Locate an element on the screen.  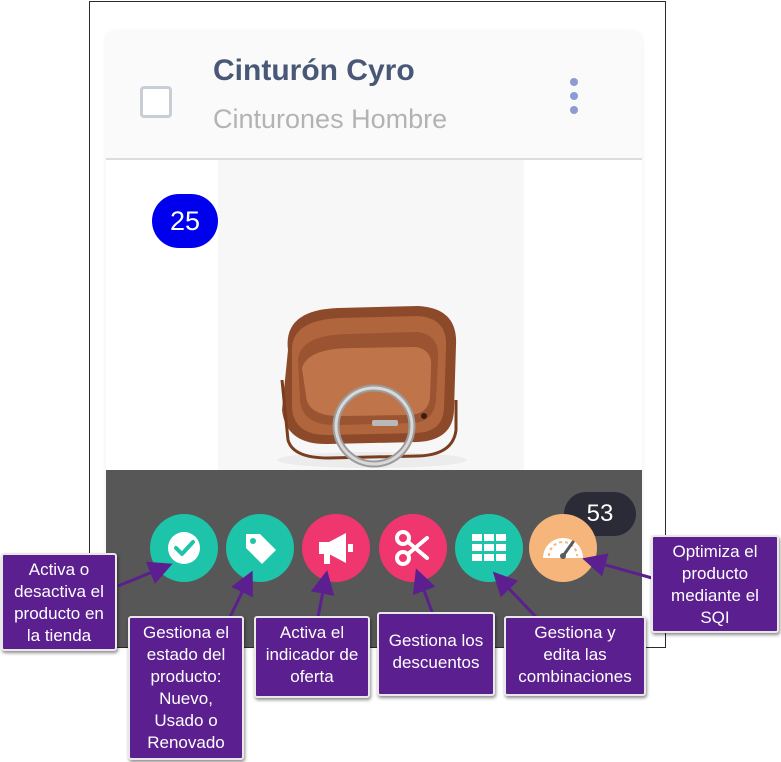
callout-line: Usado o is located at coordinates (186, 720).